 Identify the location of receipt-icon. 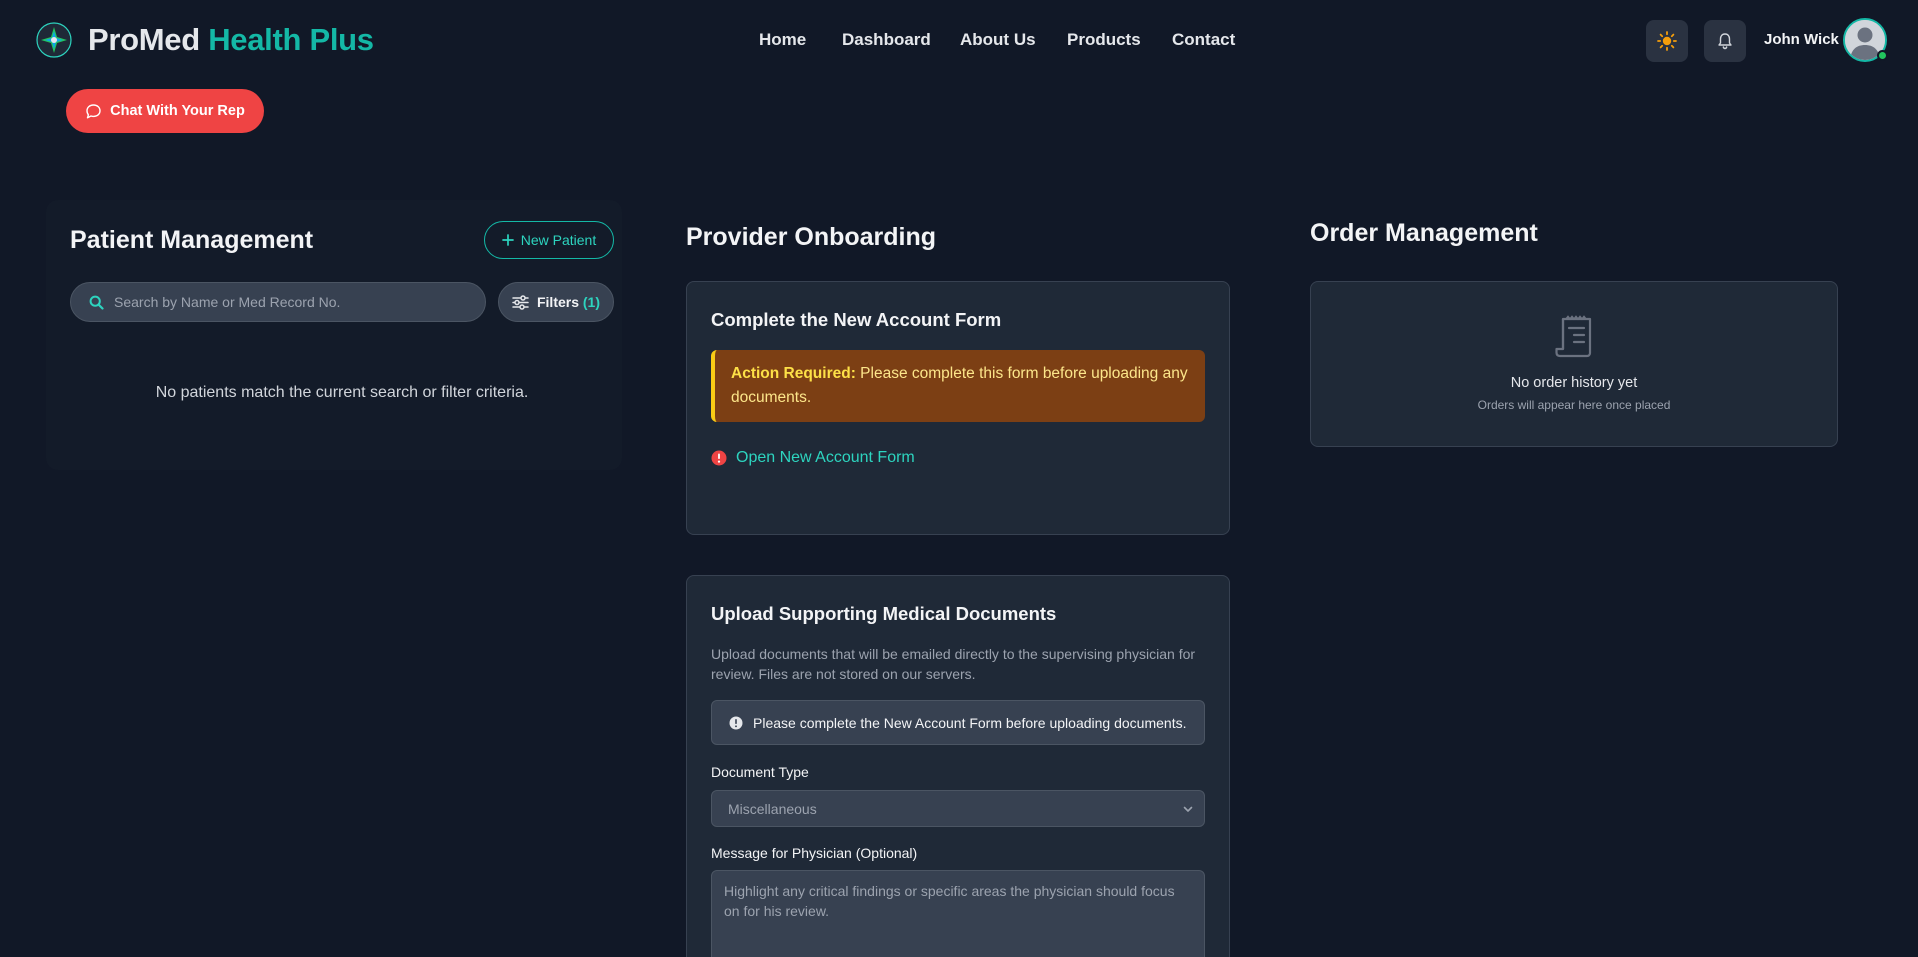
(1573, 336).